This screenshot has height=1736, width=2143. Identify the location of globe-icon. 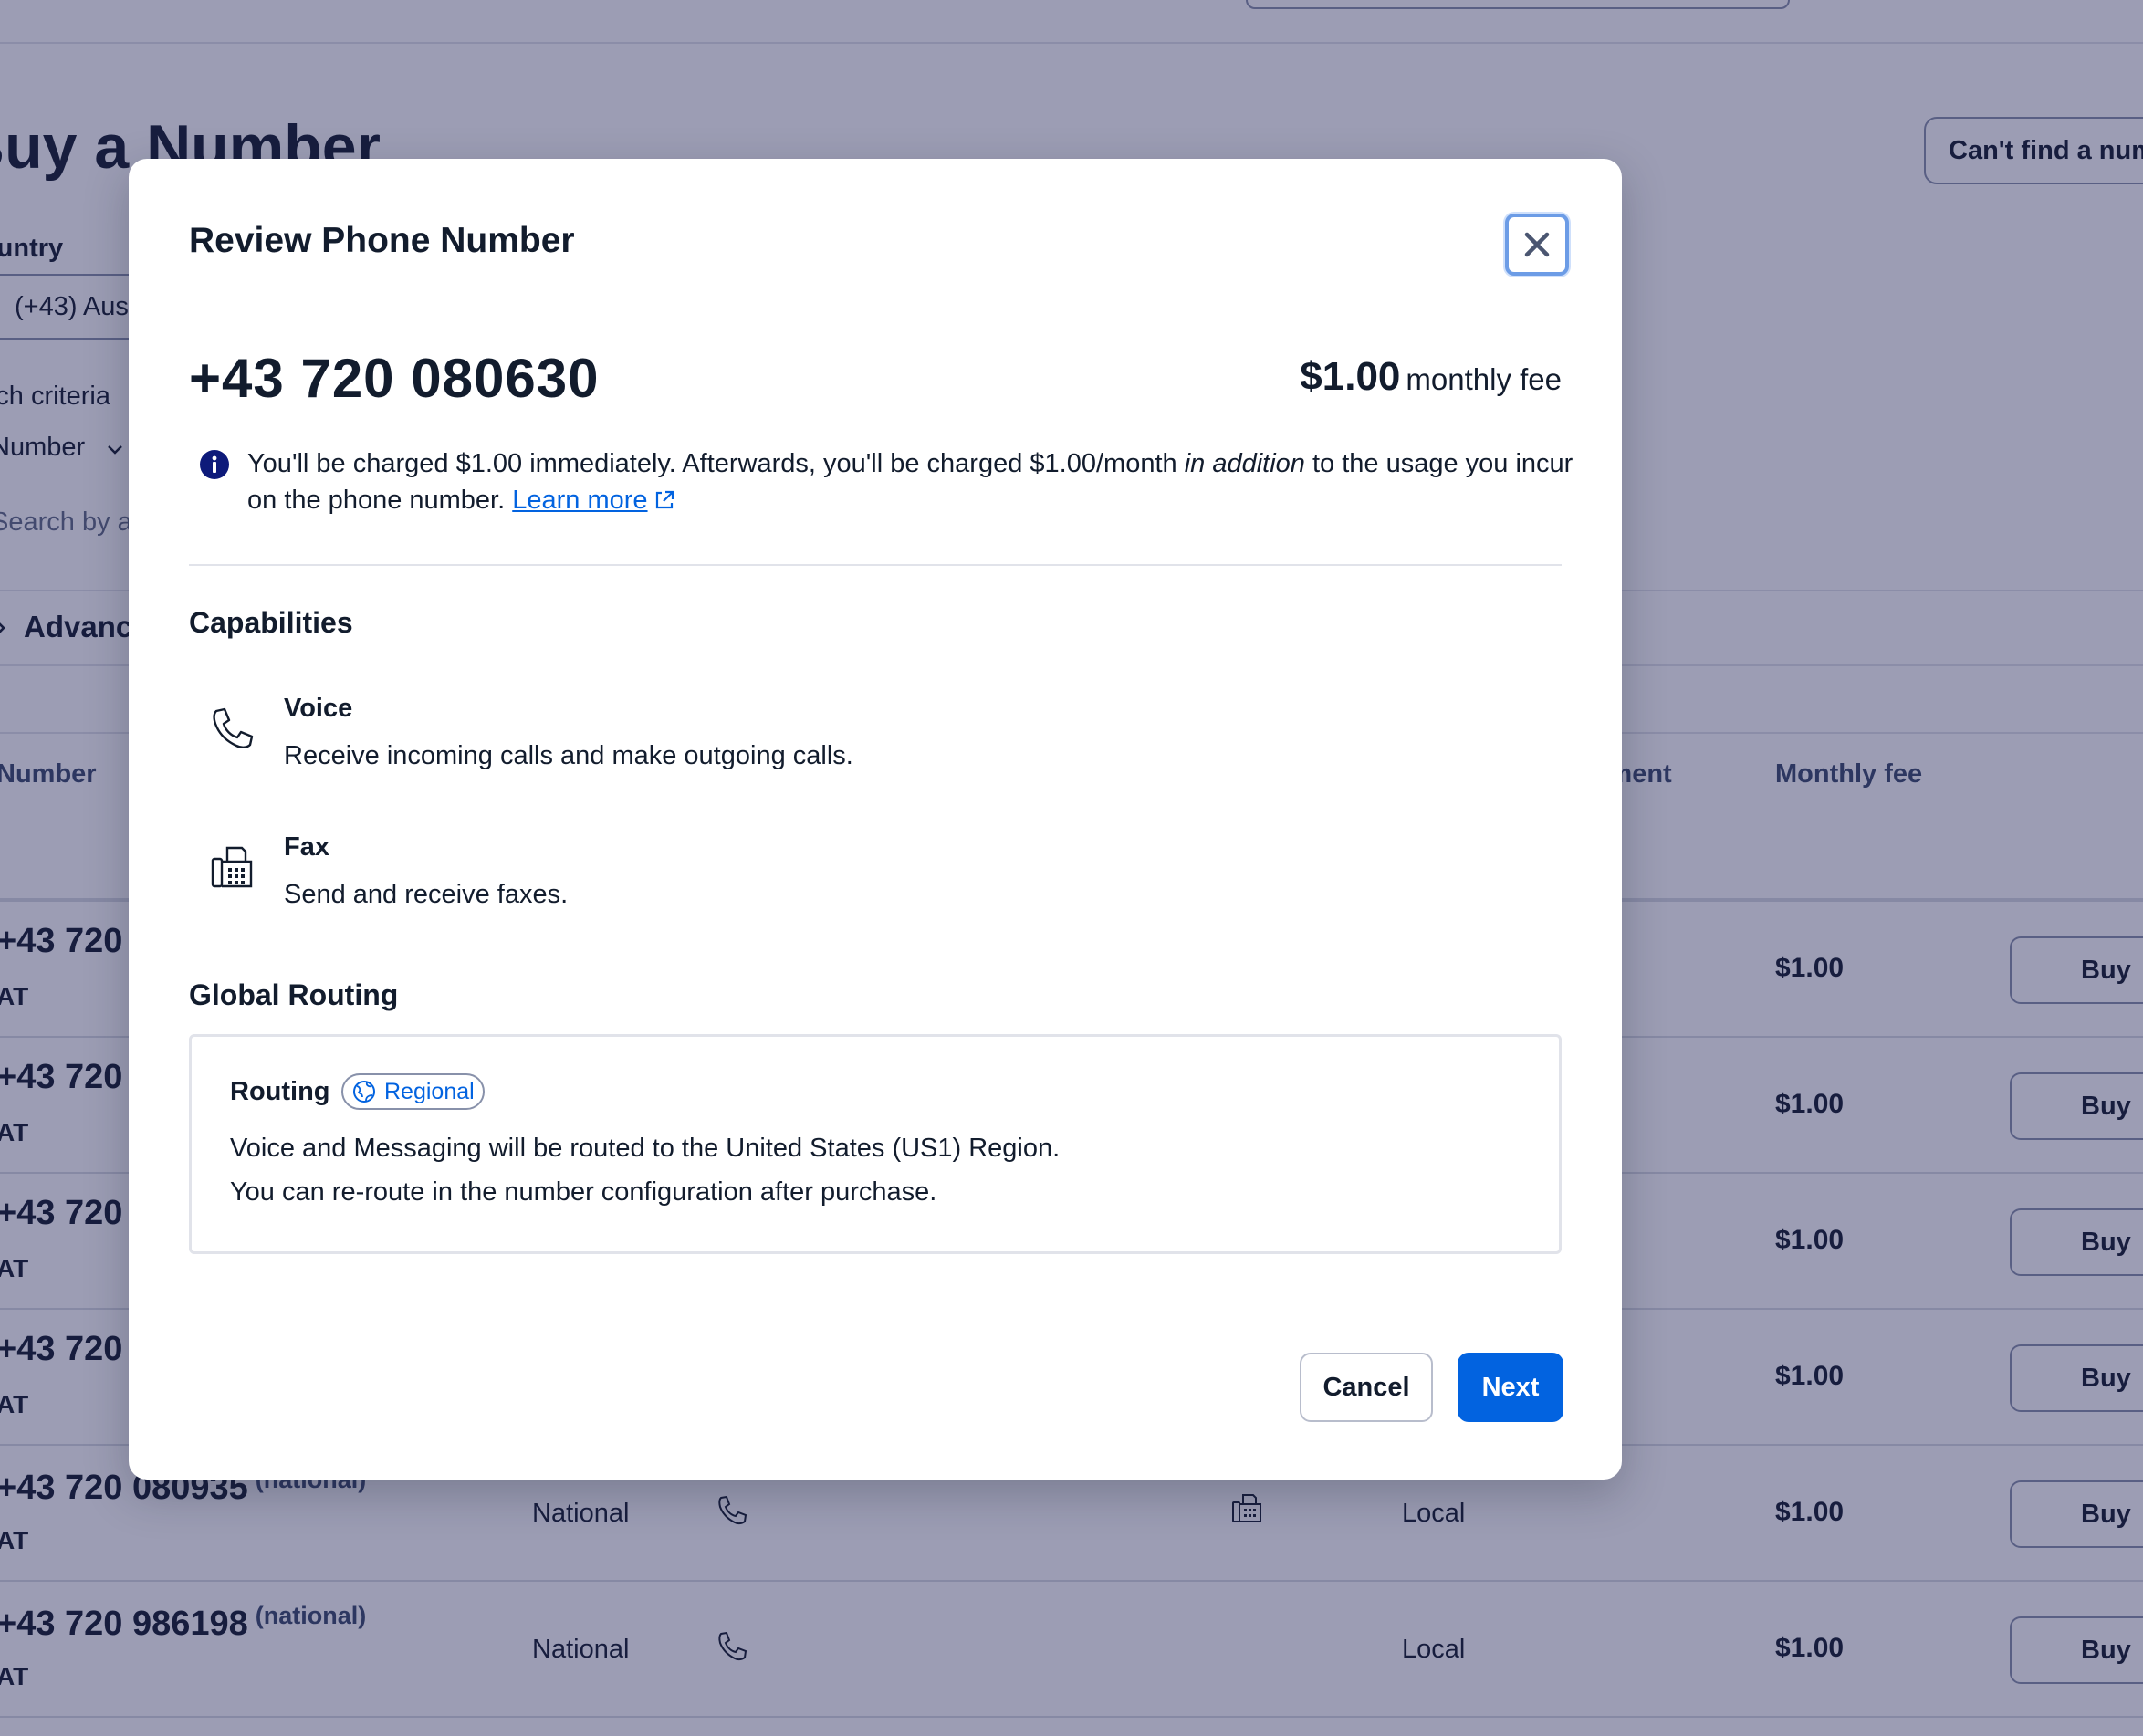
(364, 1092).